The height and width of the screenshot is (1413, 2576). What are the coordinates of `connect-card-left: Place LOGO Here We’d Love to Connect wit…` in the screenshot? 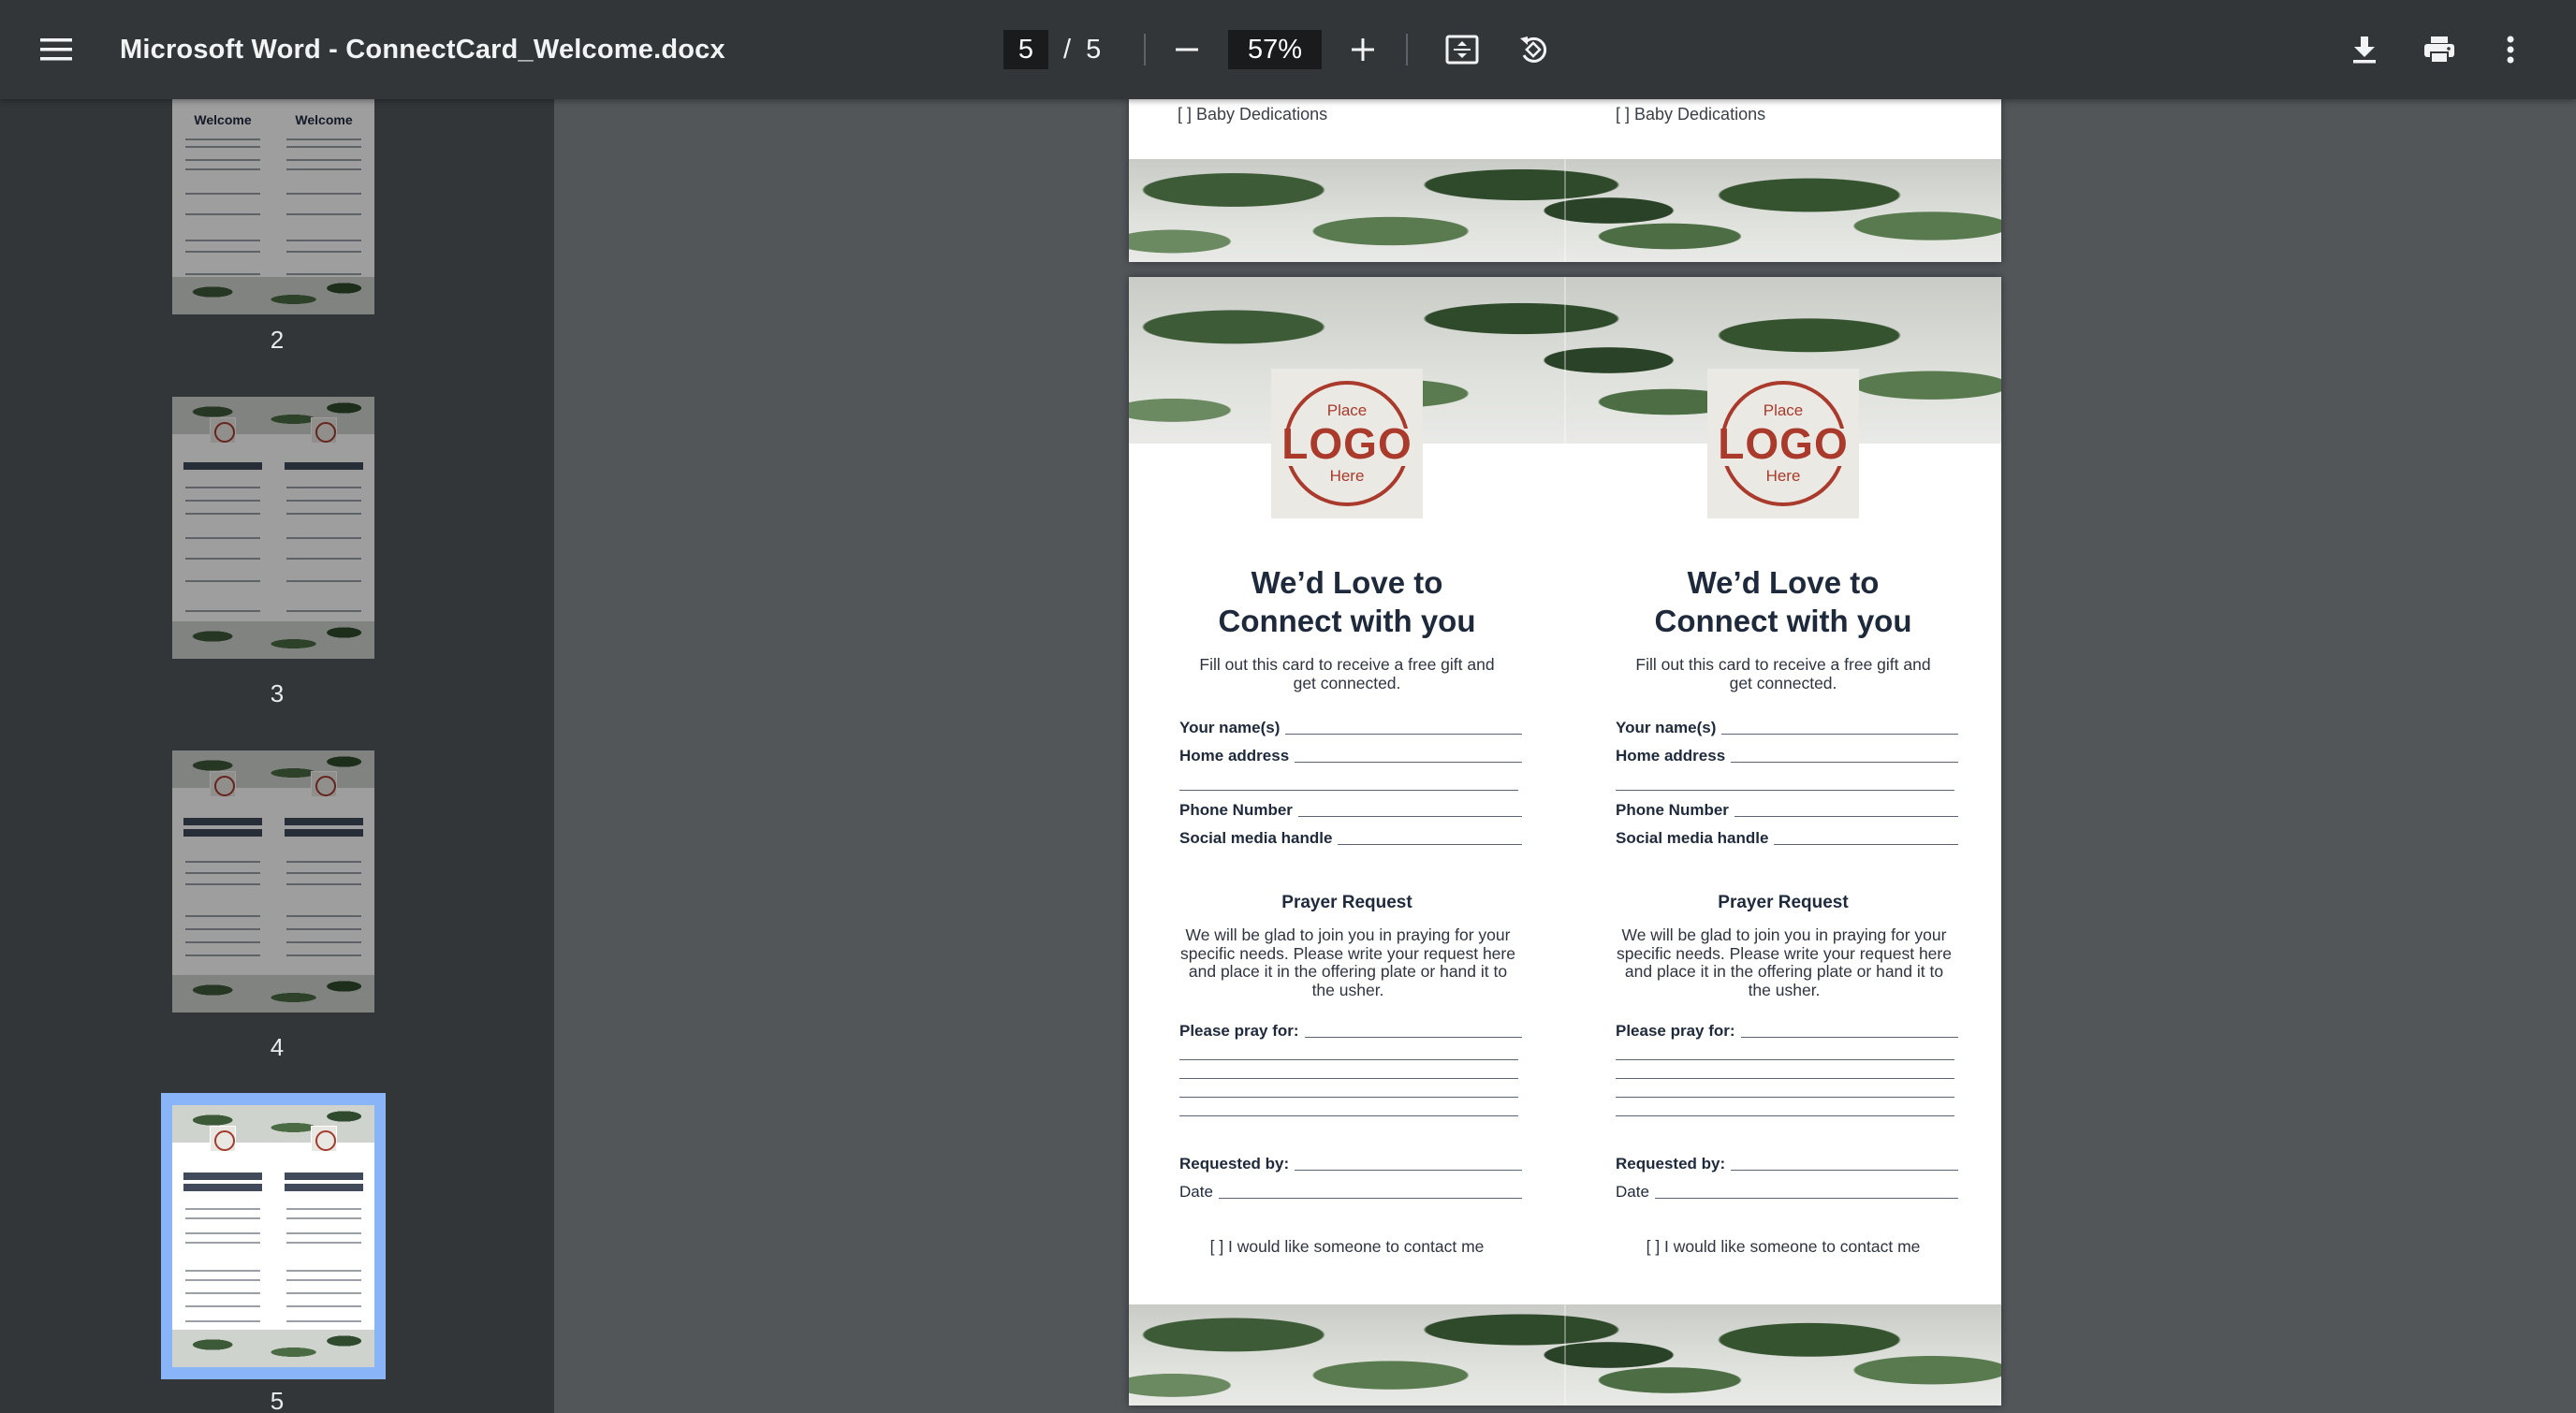 It's located at (1347, 841).